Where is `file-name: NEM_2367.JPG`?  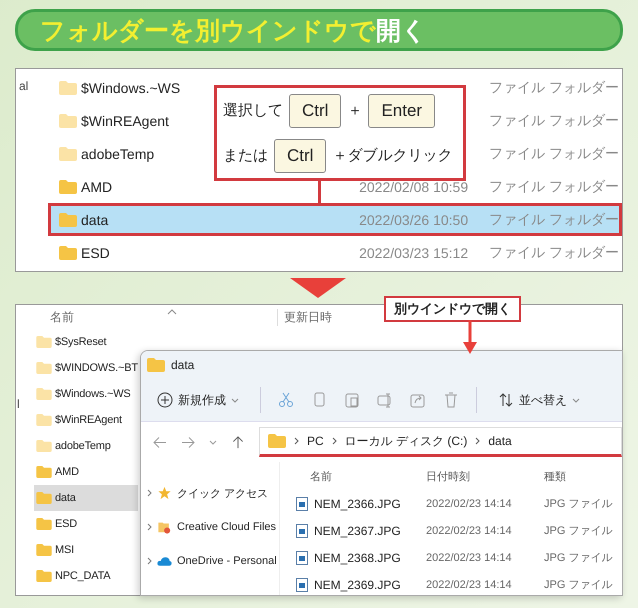 file-name: NEM_2367.JPG is located at coordinates (357, 531).